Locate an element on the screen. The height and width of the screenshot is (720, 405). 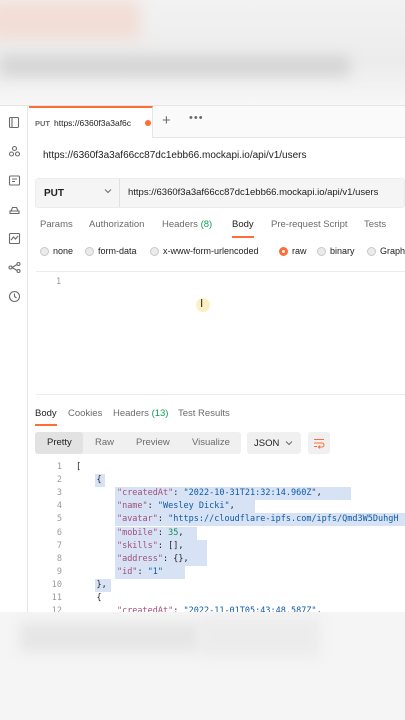
format-preview: Preview is located at coordinates (153, 442).